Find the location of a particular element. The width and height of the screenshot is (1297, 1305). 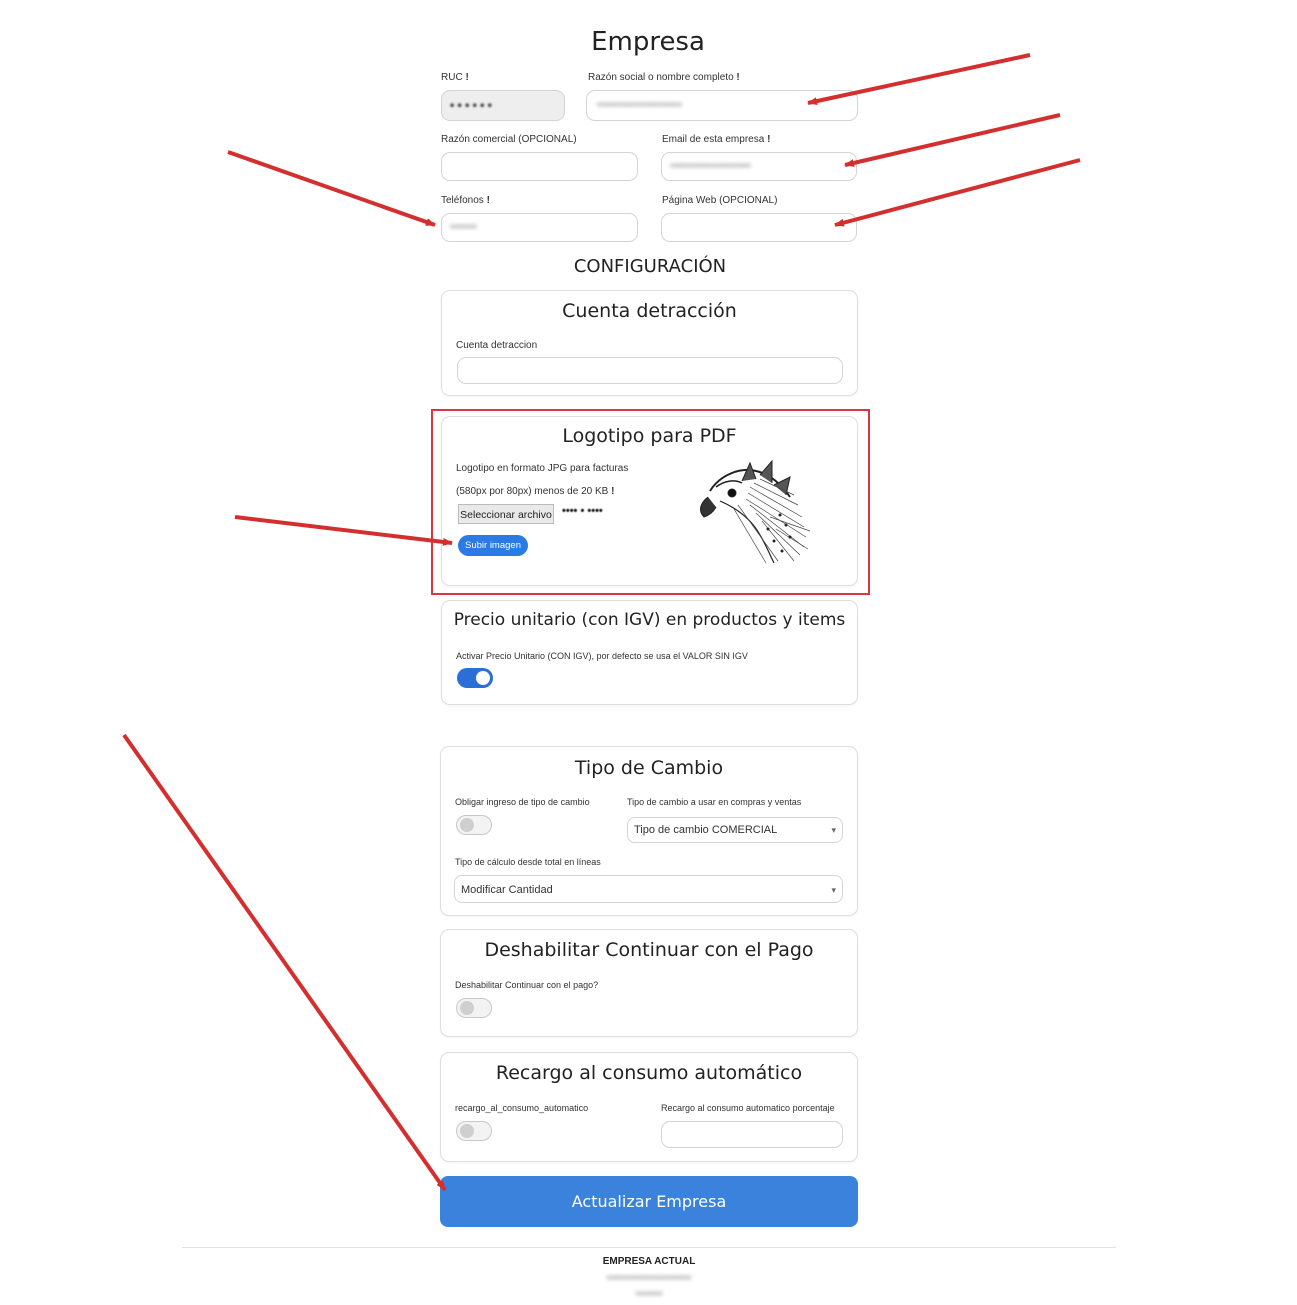

recargo-percent-field is located at coordinates (752, 1134).